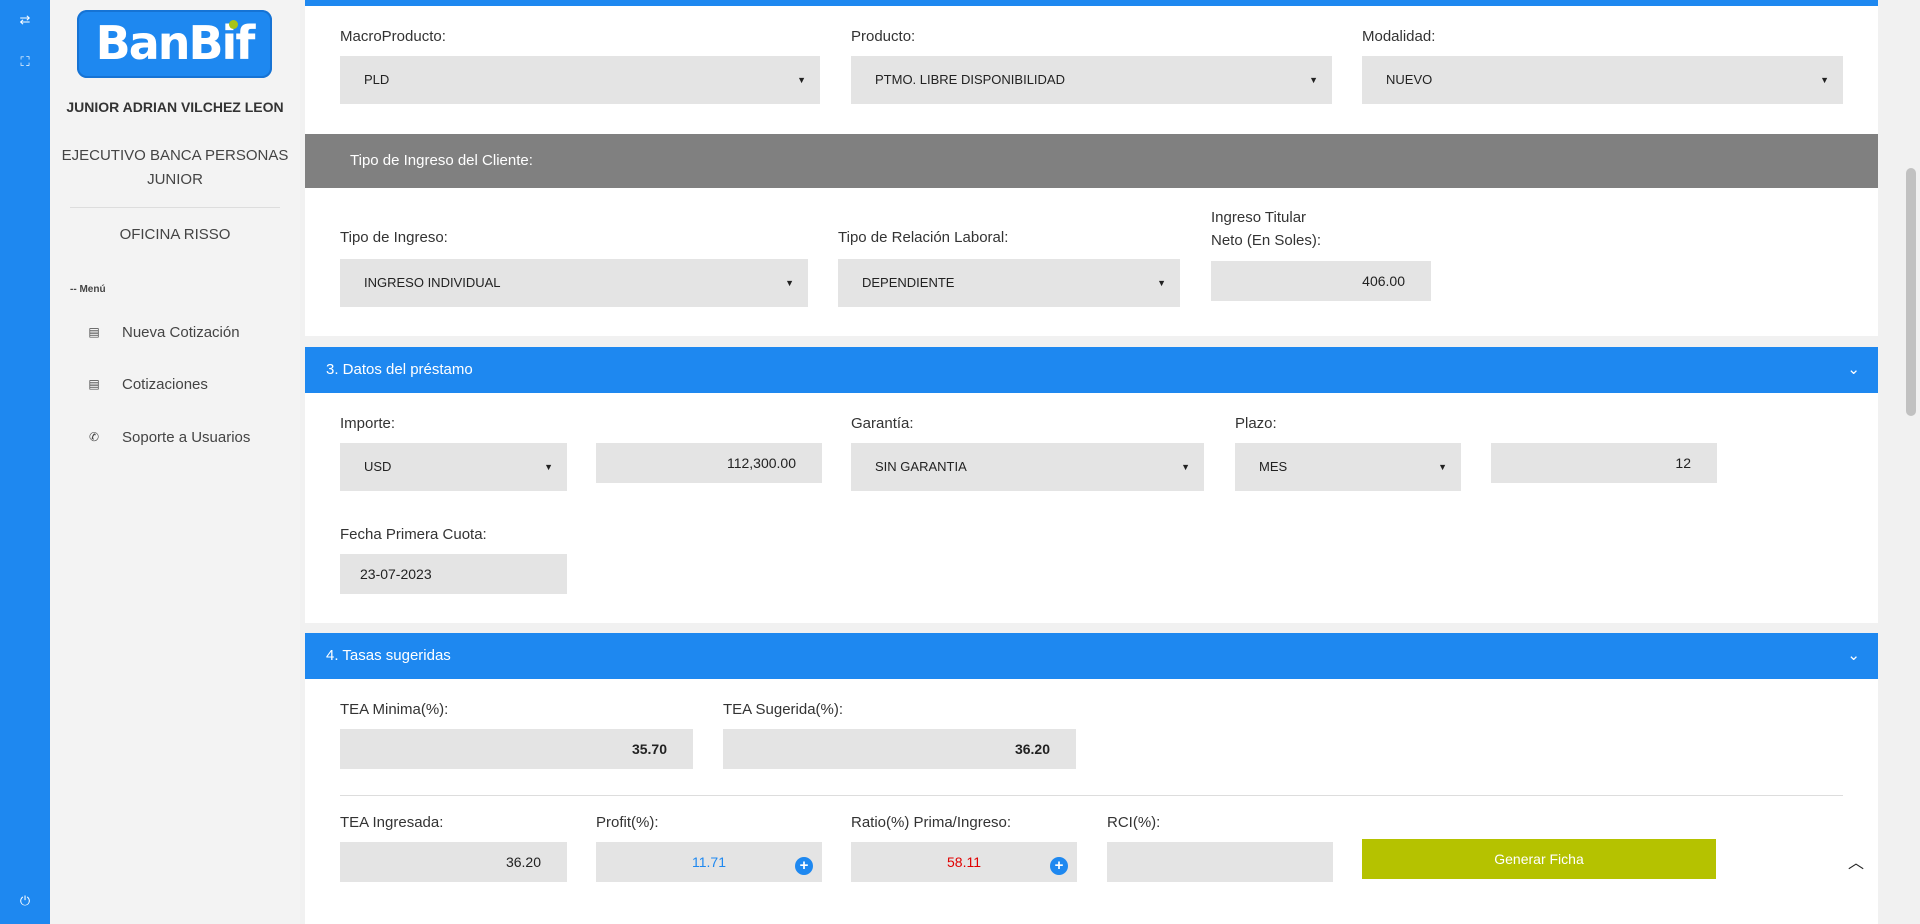 The height and width of the screenshot is (924, 1920). What do you see at coordinates (1321, 281) in the screenshot?
I see `ingreso-neto-input: 406.00` at bounding box center [1321, 281].